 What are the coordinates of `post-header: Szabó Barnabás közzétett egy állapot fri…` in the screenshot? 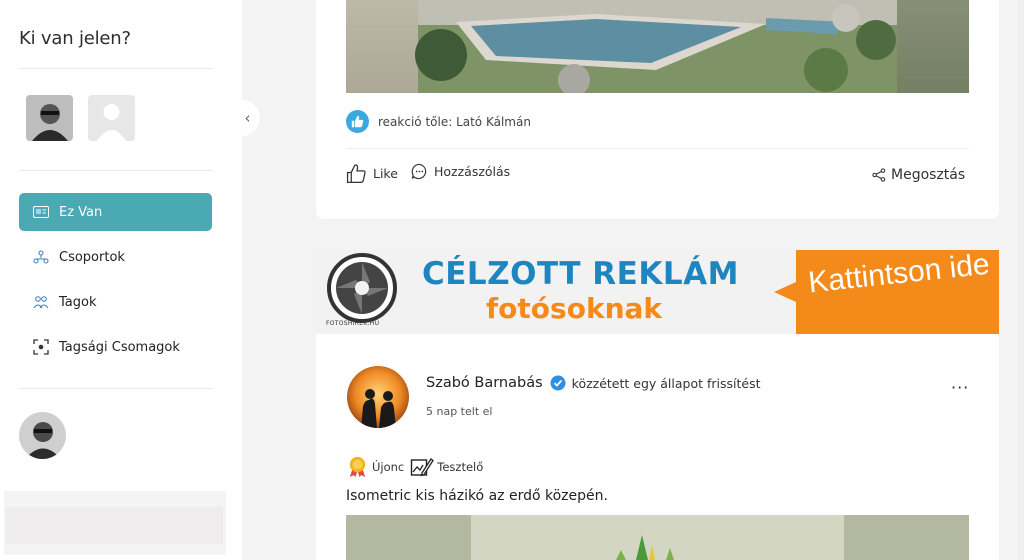 It's located at (593, 383).